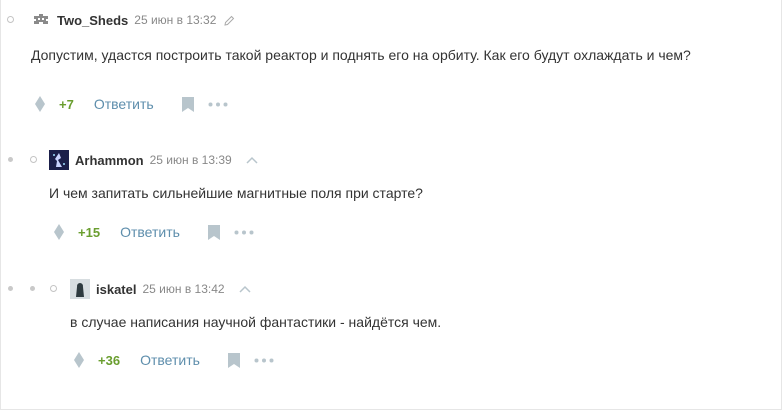 Image resolution: width=782 pixels, height=411 pixels. What do you see at coordinates (133, 20) in the screenshot?
I see `comment-header: Two_Sheds 25 июн в 13:32` at bounding box center [133, 20].